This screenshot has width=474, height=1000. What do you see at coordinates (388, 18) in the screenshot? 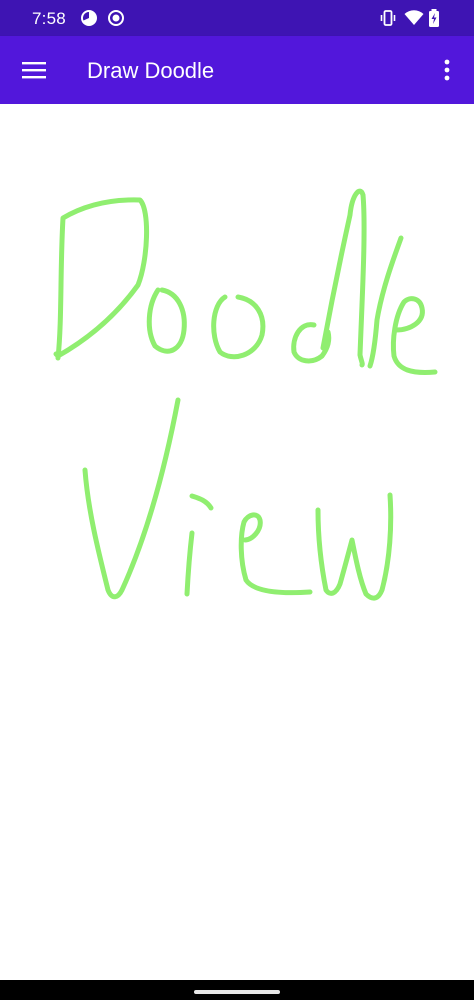
I see `vibrate-icon` at bounding box center [388, 18].